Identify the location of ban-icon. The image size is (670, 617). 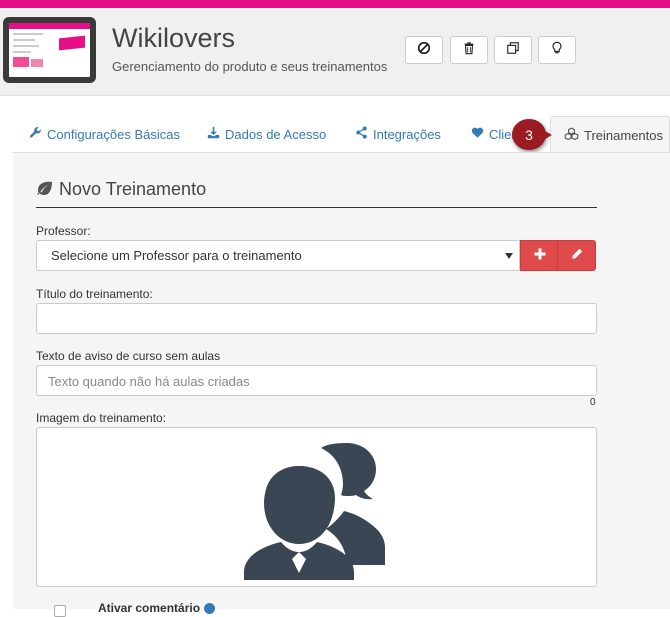
(424, 50).